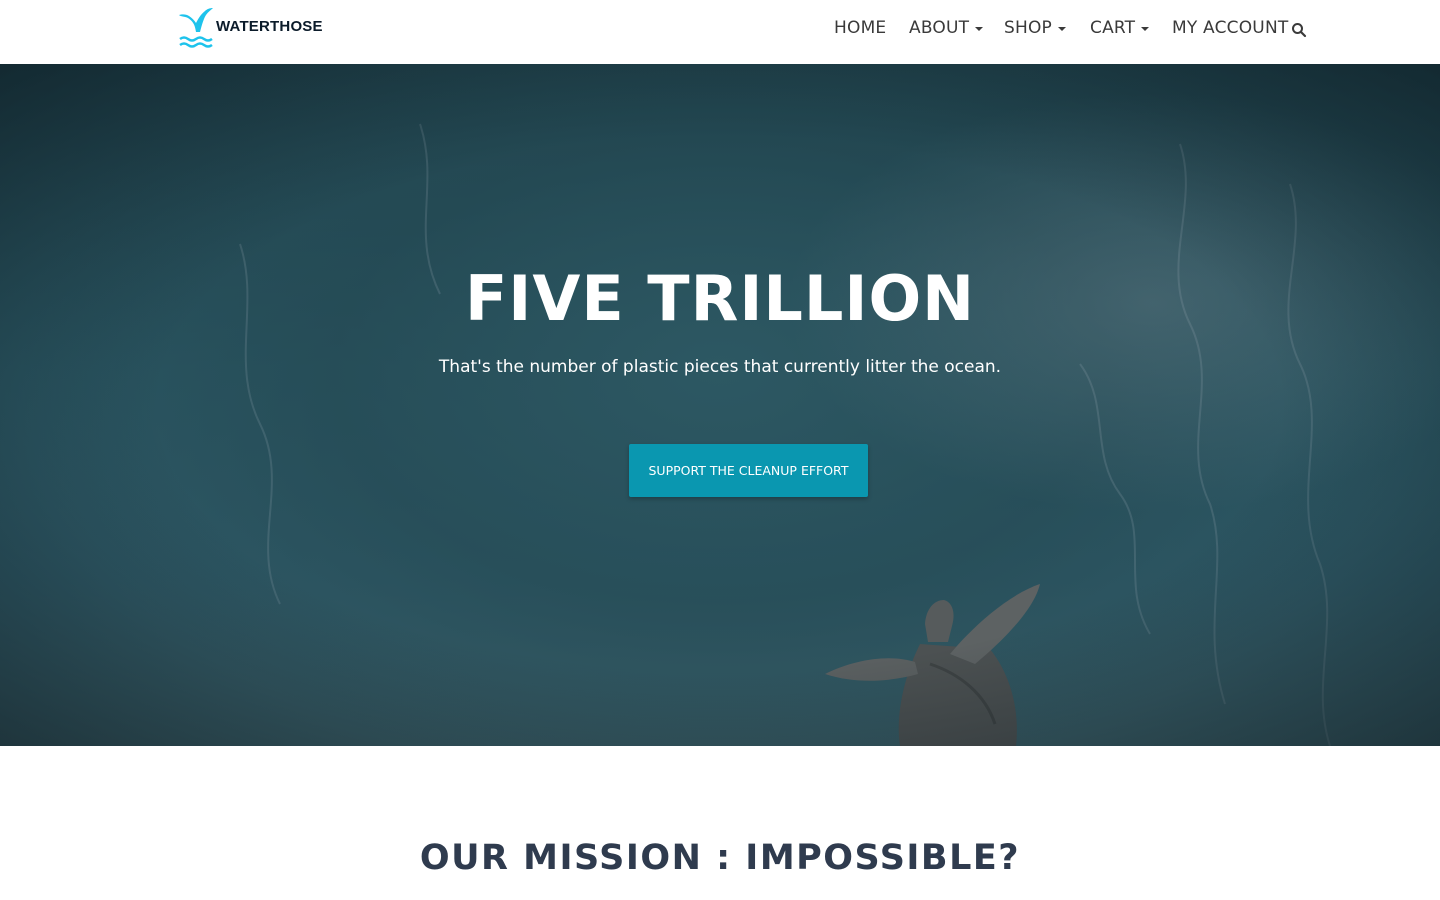  What do you see at coordinates (720, 858) in the screenshot?
I see `mission-heading: OUR MISSION : IMPOSSIBLE?` at bounding box center [720, 858].